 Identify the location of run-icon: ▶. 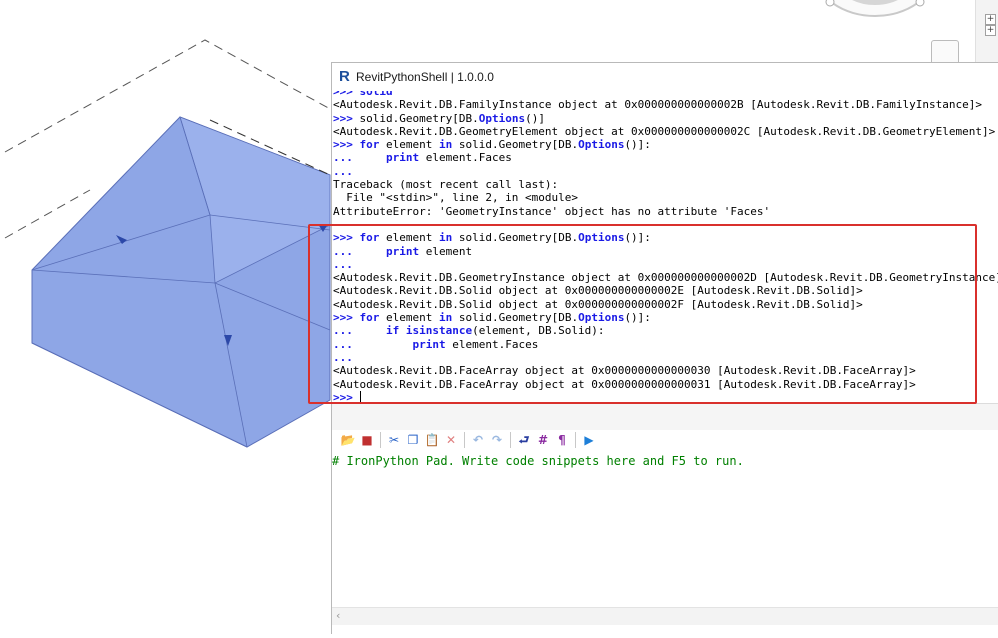
(589, 440).